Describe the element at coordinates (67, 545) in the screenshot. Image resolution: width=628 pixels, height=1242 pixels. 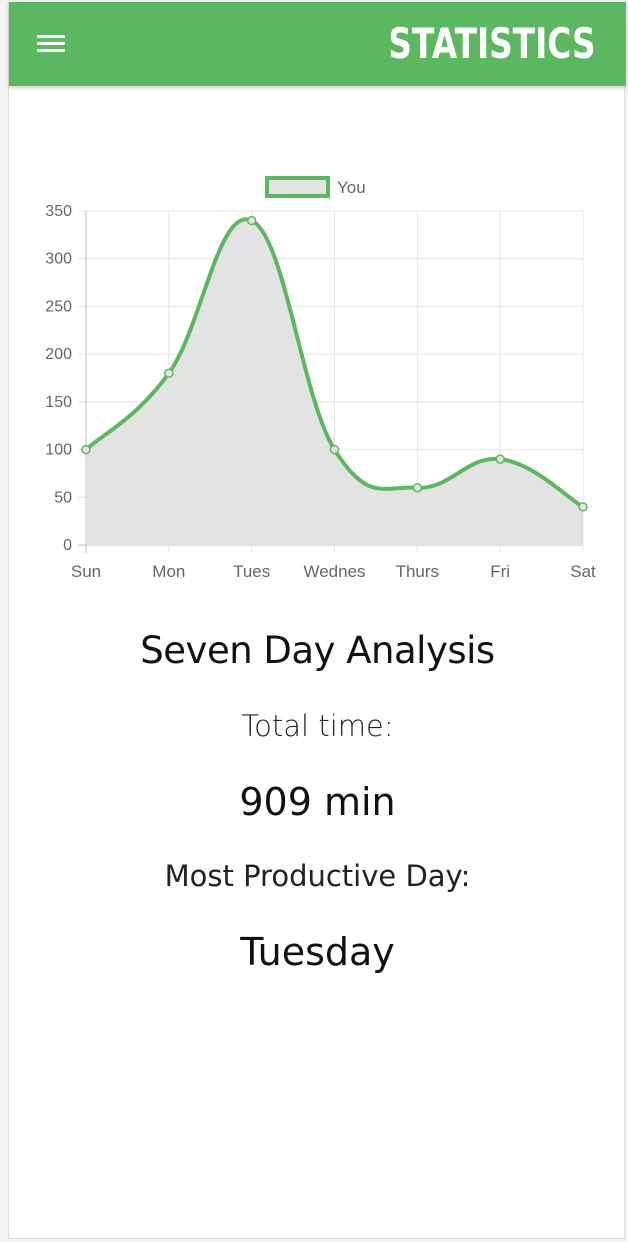
I see `y-tick-label: 0` at that location.